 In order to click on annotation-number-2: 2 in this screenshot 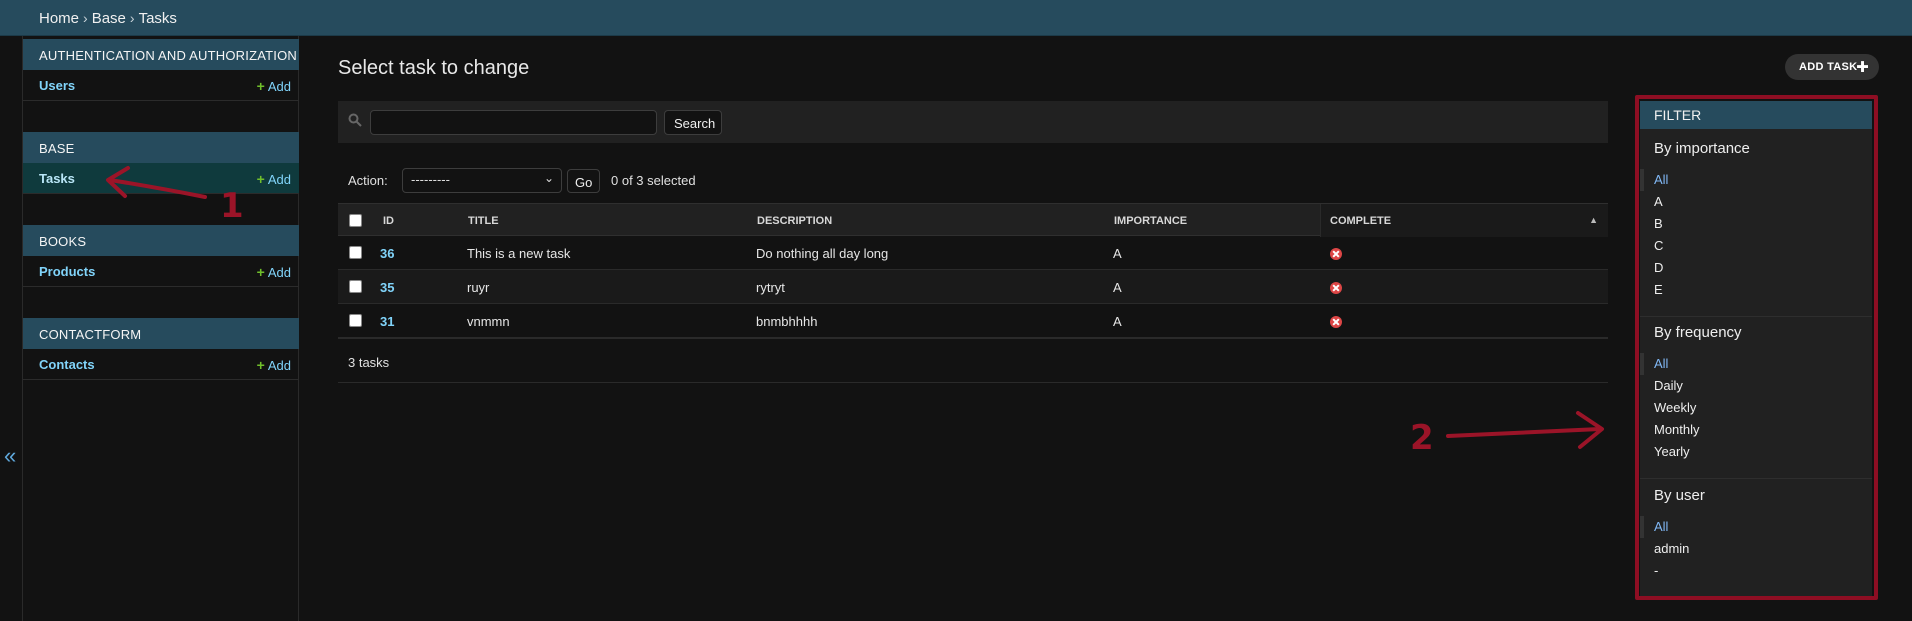, I will do `click(1422, 438)`.